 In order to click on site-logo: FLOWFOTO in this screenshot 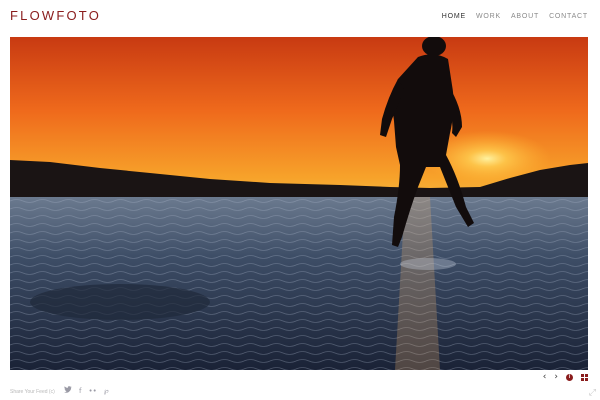, I will do `click(55, 15)`.